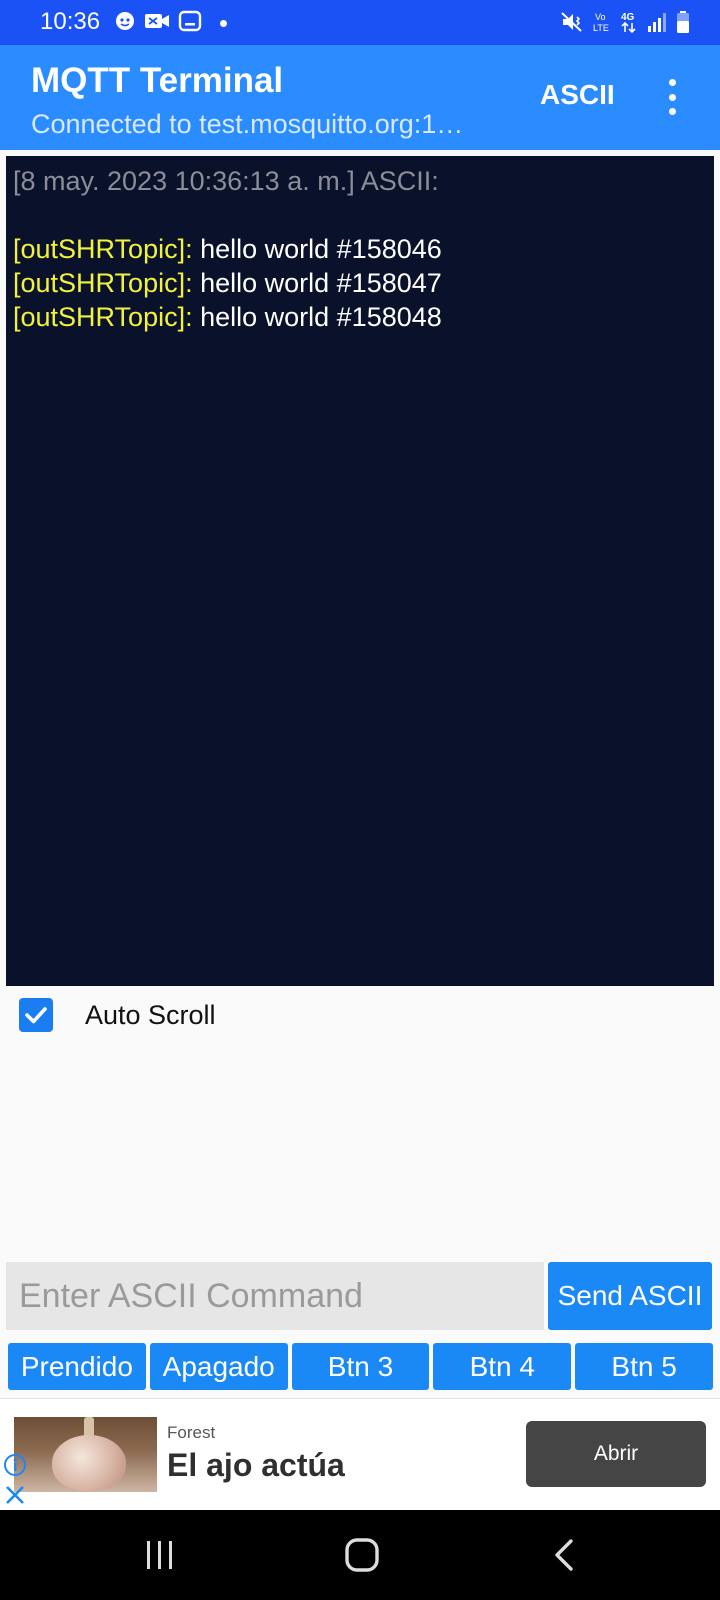  I want to click on status-right-icons: Vo LTE 4G, so click(625, 24).